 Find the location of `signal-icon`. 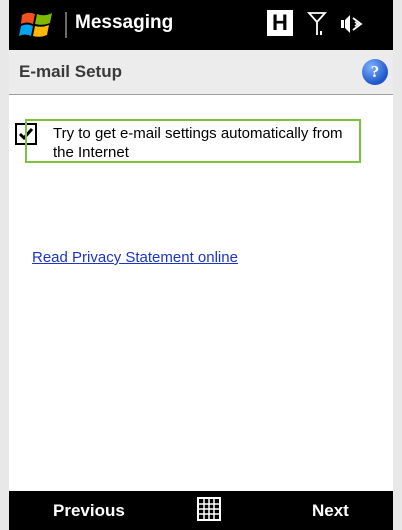

signal-icon is located at coordinates (317, 24).